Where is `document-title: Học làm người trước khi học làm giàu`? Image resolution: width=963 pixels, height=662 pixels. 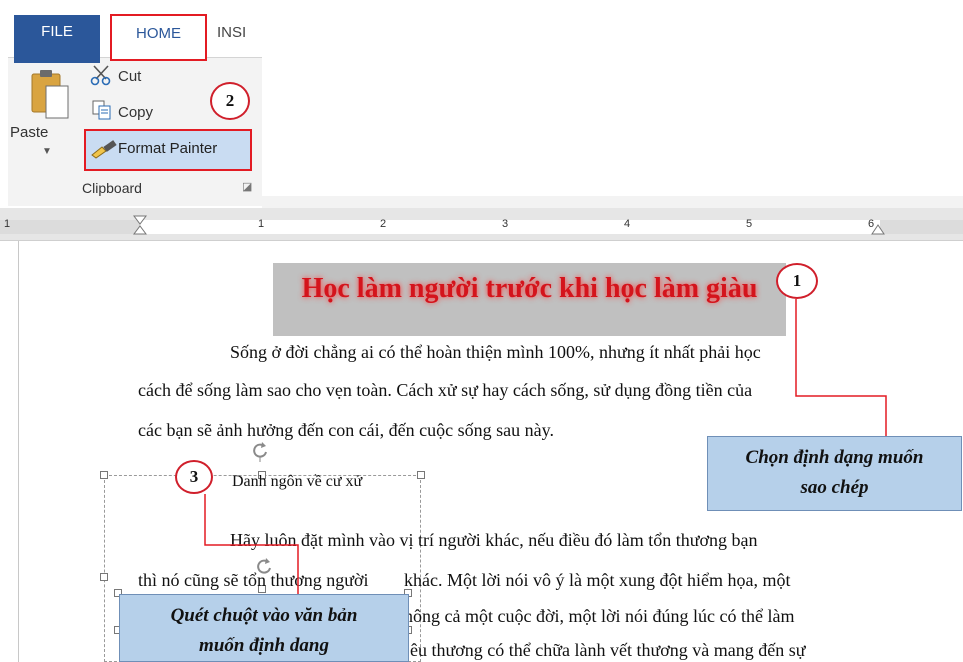 document-title: Học làm người trước khi học làm giàu is located at coordinates (529, 289).